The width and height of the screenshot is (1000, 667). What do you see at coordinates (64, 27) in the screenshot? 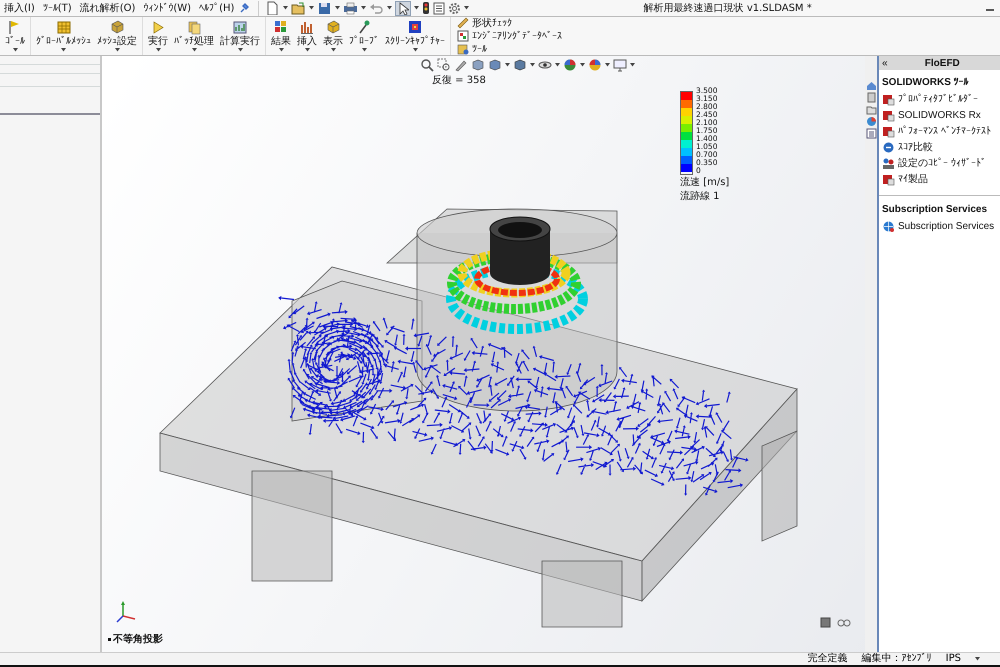
I see `grid-icon` at bounding box center [64, 27].